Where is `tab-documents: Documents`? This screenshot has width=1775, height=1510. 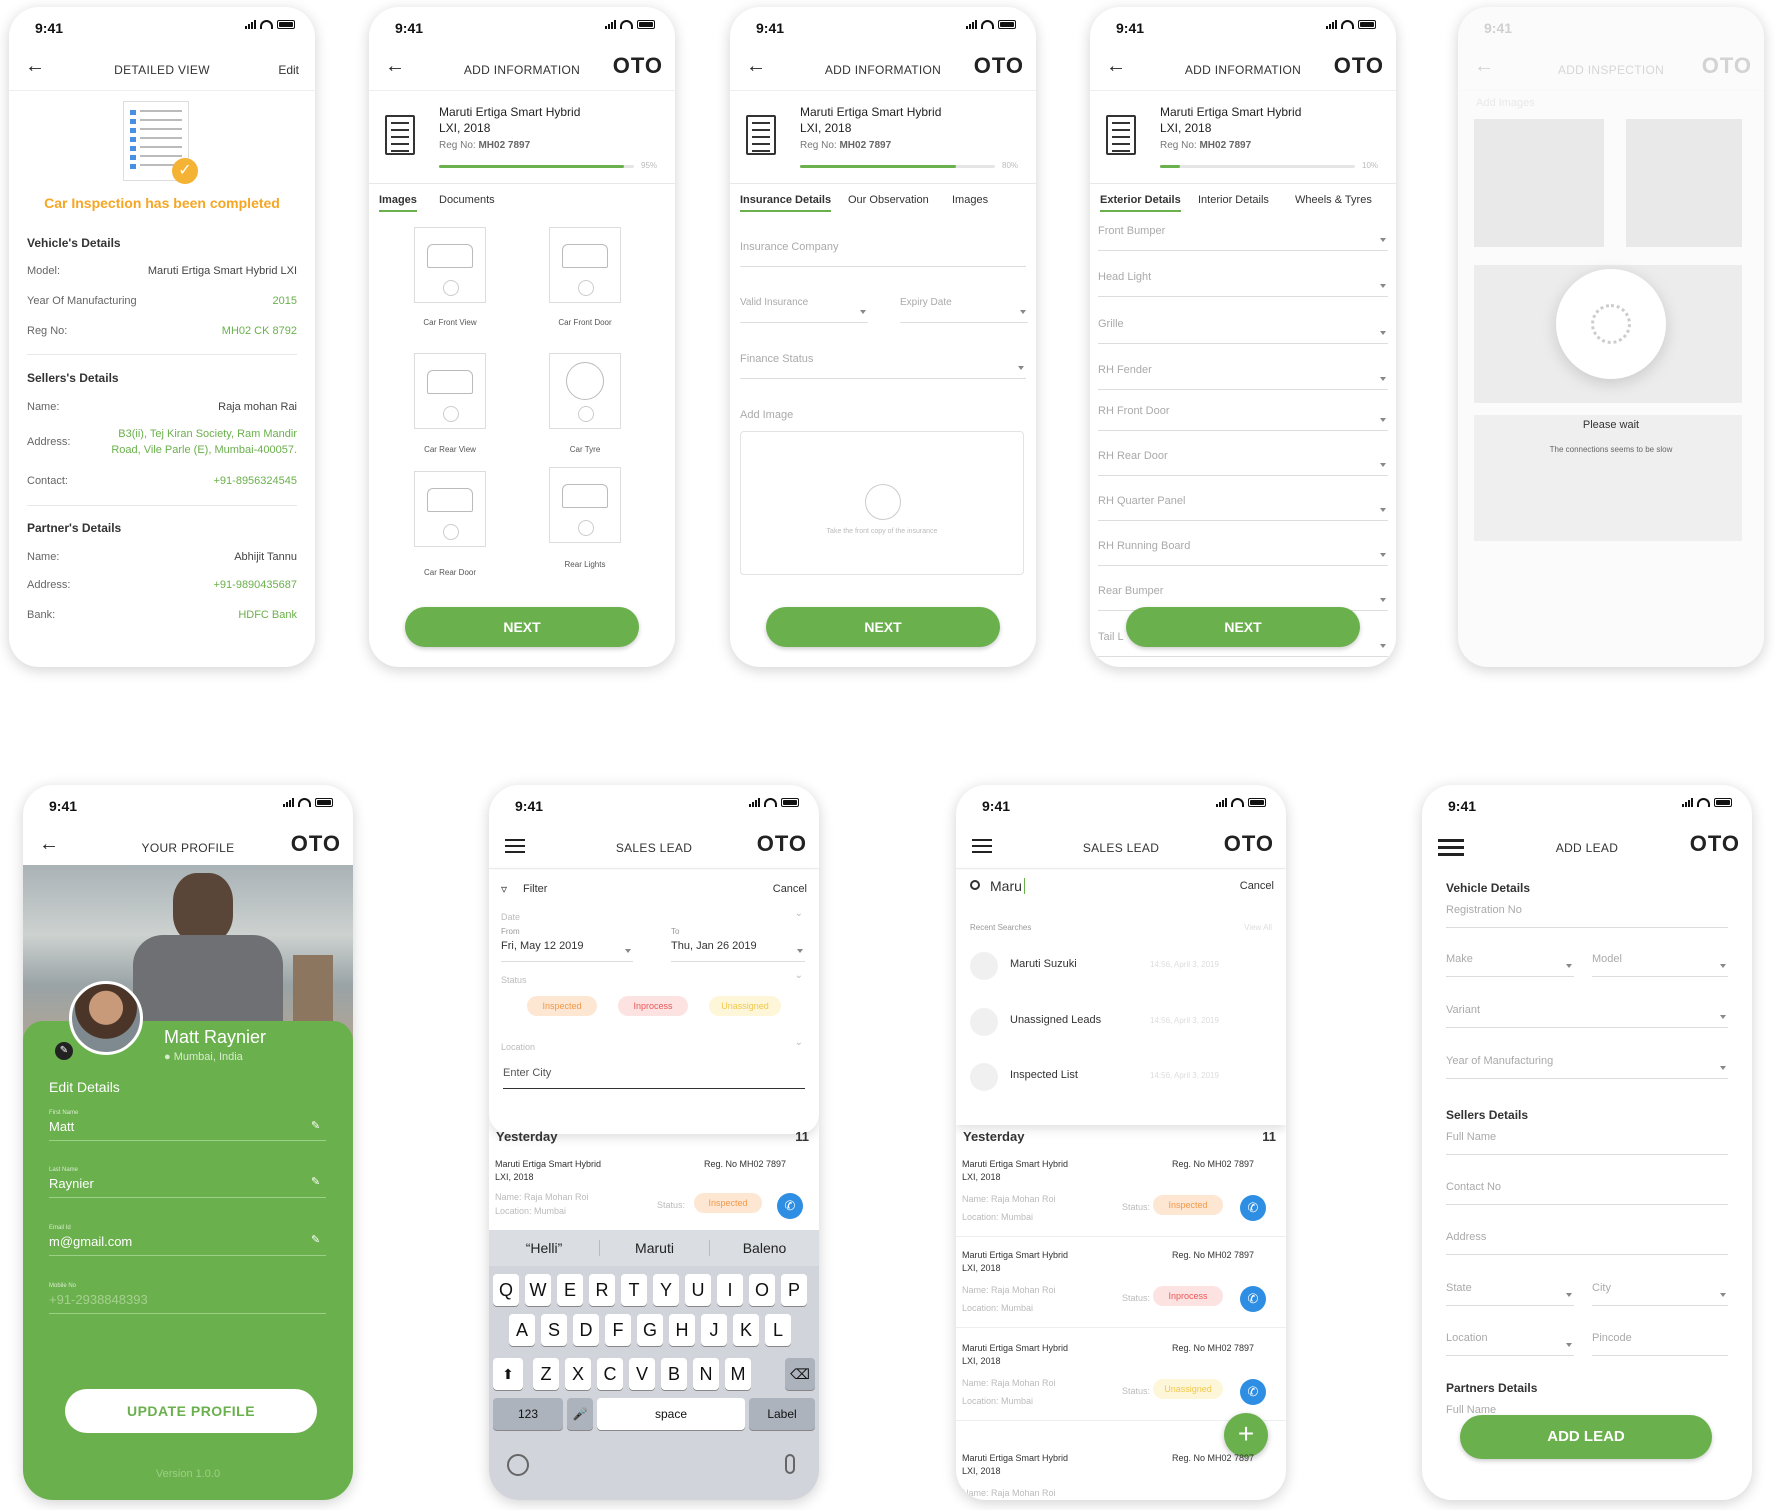
tab-documents: Documents is located at coordinates (467, 200).